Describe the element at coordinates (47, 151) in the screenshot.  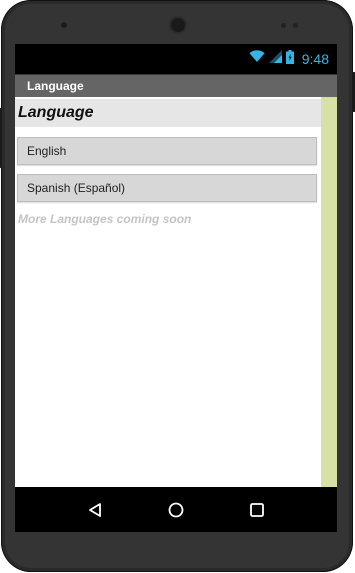
I see `english-button-label: English` at that location.